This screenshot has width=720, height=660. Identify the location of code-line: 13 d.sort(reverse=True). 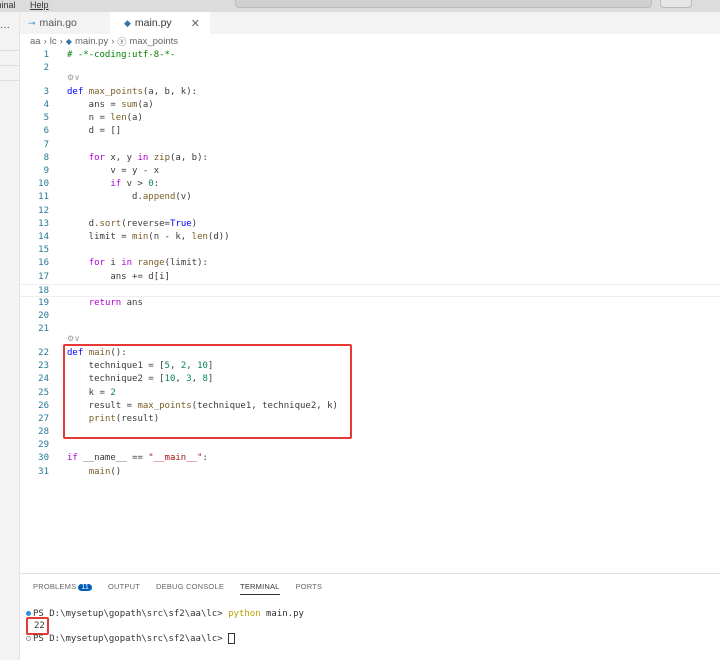
(370, 224).